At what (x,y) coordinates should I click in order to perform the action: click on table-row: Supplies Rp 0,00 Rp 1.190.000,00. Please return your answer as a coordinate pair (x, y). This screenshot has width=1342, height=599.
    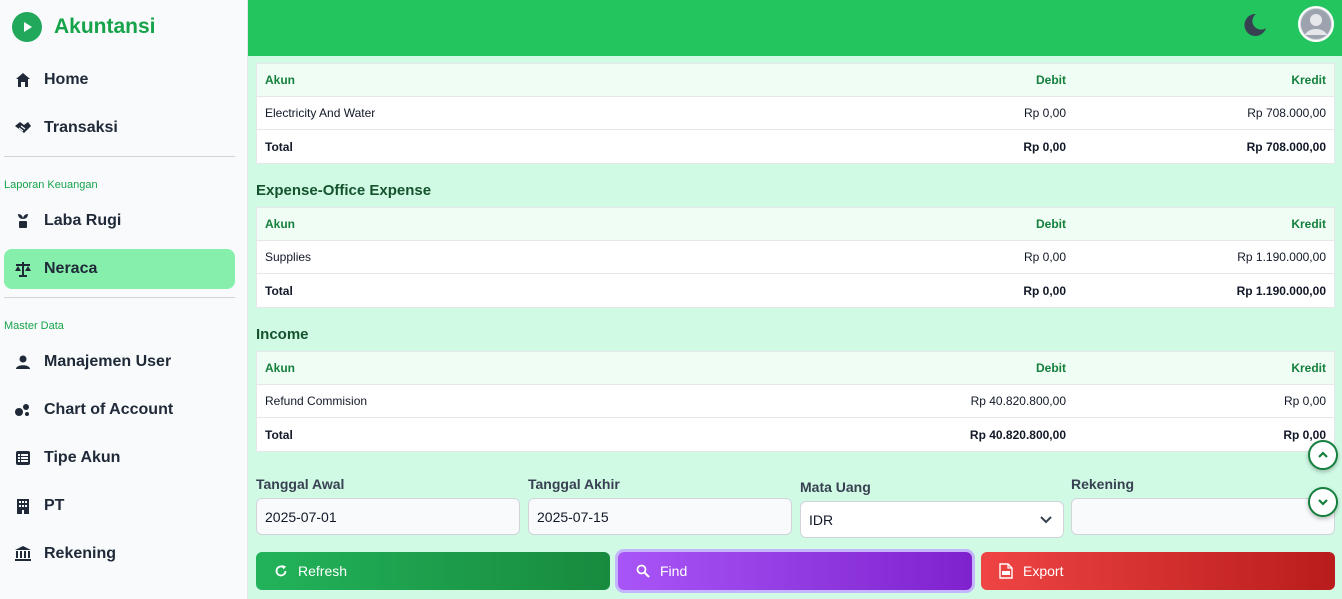
    Looking at the image, I should click on (795, 257).